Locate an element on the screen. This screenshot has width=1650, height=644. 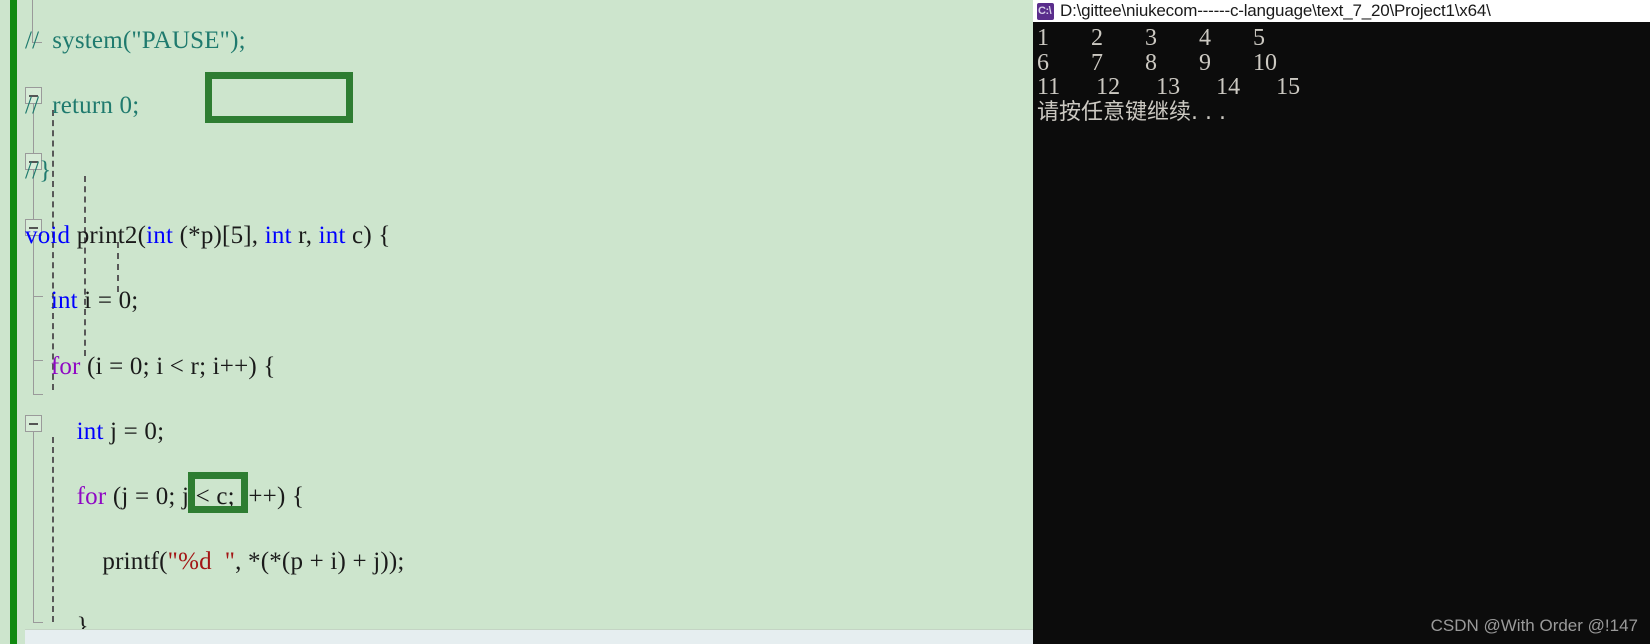
code-line: // return 0; is located at coordinates (82, 105).